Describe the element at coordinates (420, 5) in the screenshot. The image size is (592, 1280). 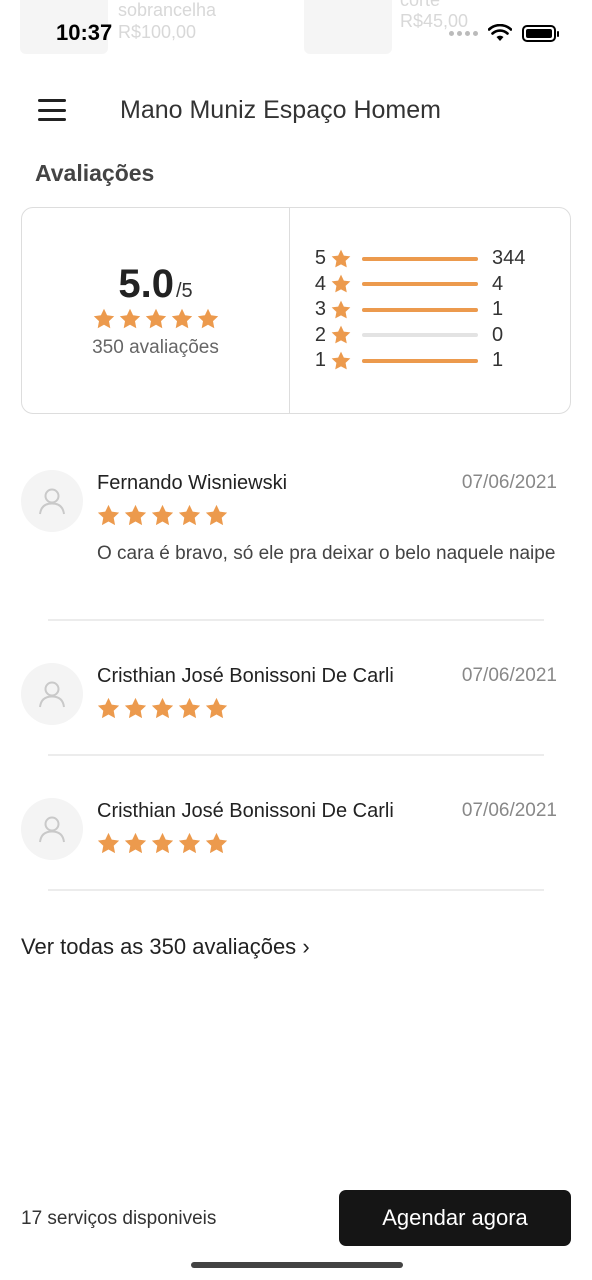
I see `service-name: corte` at that location.